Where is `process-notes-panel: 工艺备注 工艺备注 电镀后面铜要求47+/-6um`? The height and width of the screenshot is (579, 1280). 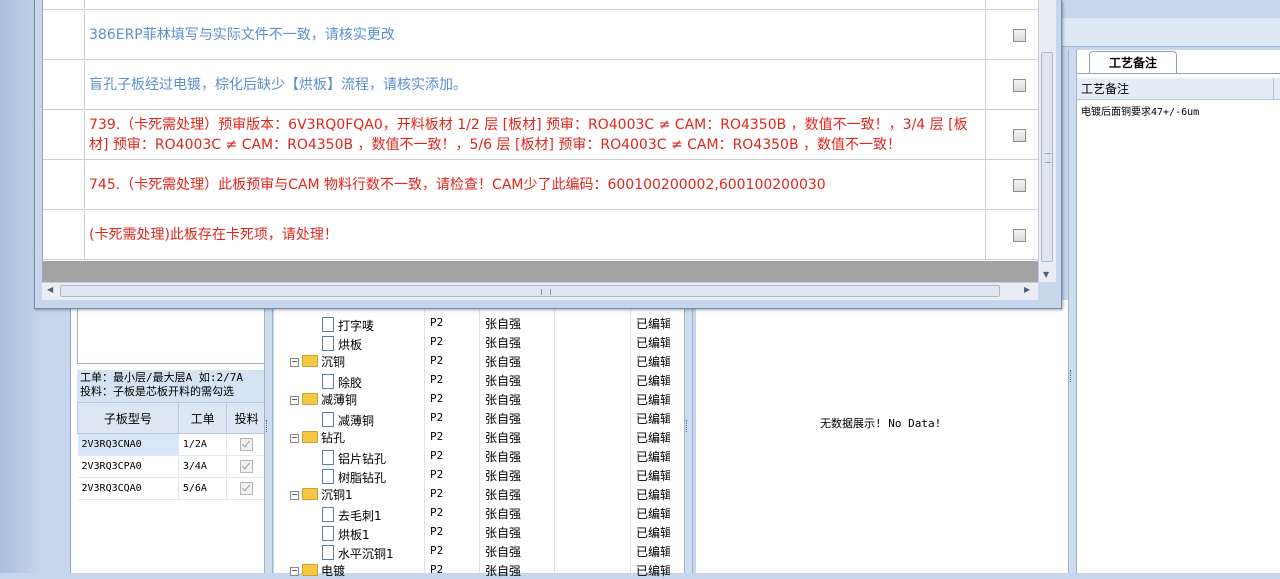
process-notes-panel: 工艺备注 工艺备注 电镀后面铜要求47+/-6um is located at coordinates (1178, 311).